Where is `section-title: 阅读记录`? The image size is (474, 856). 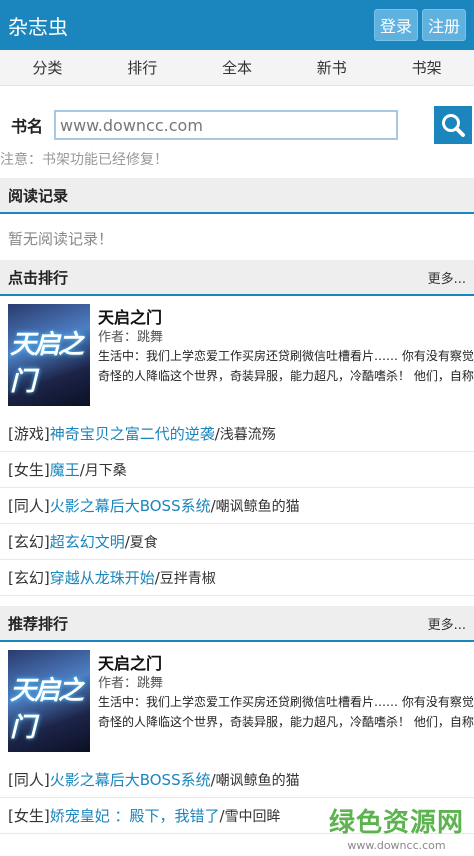 section-title: 阅读记录 is located at coordinates (38, 195).